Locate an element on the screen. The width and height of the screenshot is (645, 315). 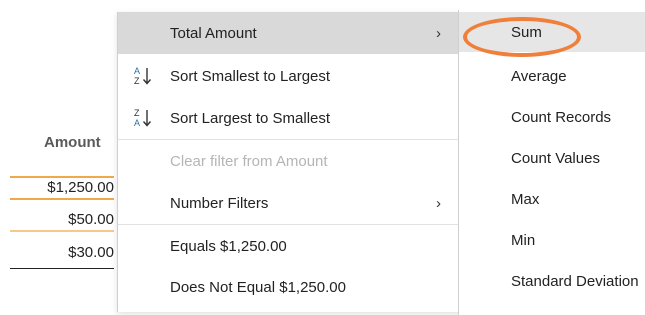
menu-item-label: Does Not Equal $1,250.00 is located at coordinates (258, 287).